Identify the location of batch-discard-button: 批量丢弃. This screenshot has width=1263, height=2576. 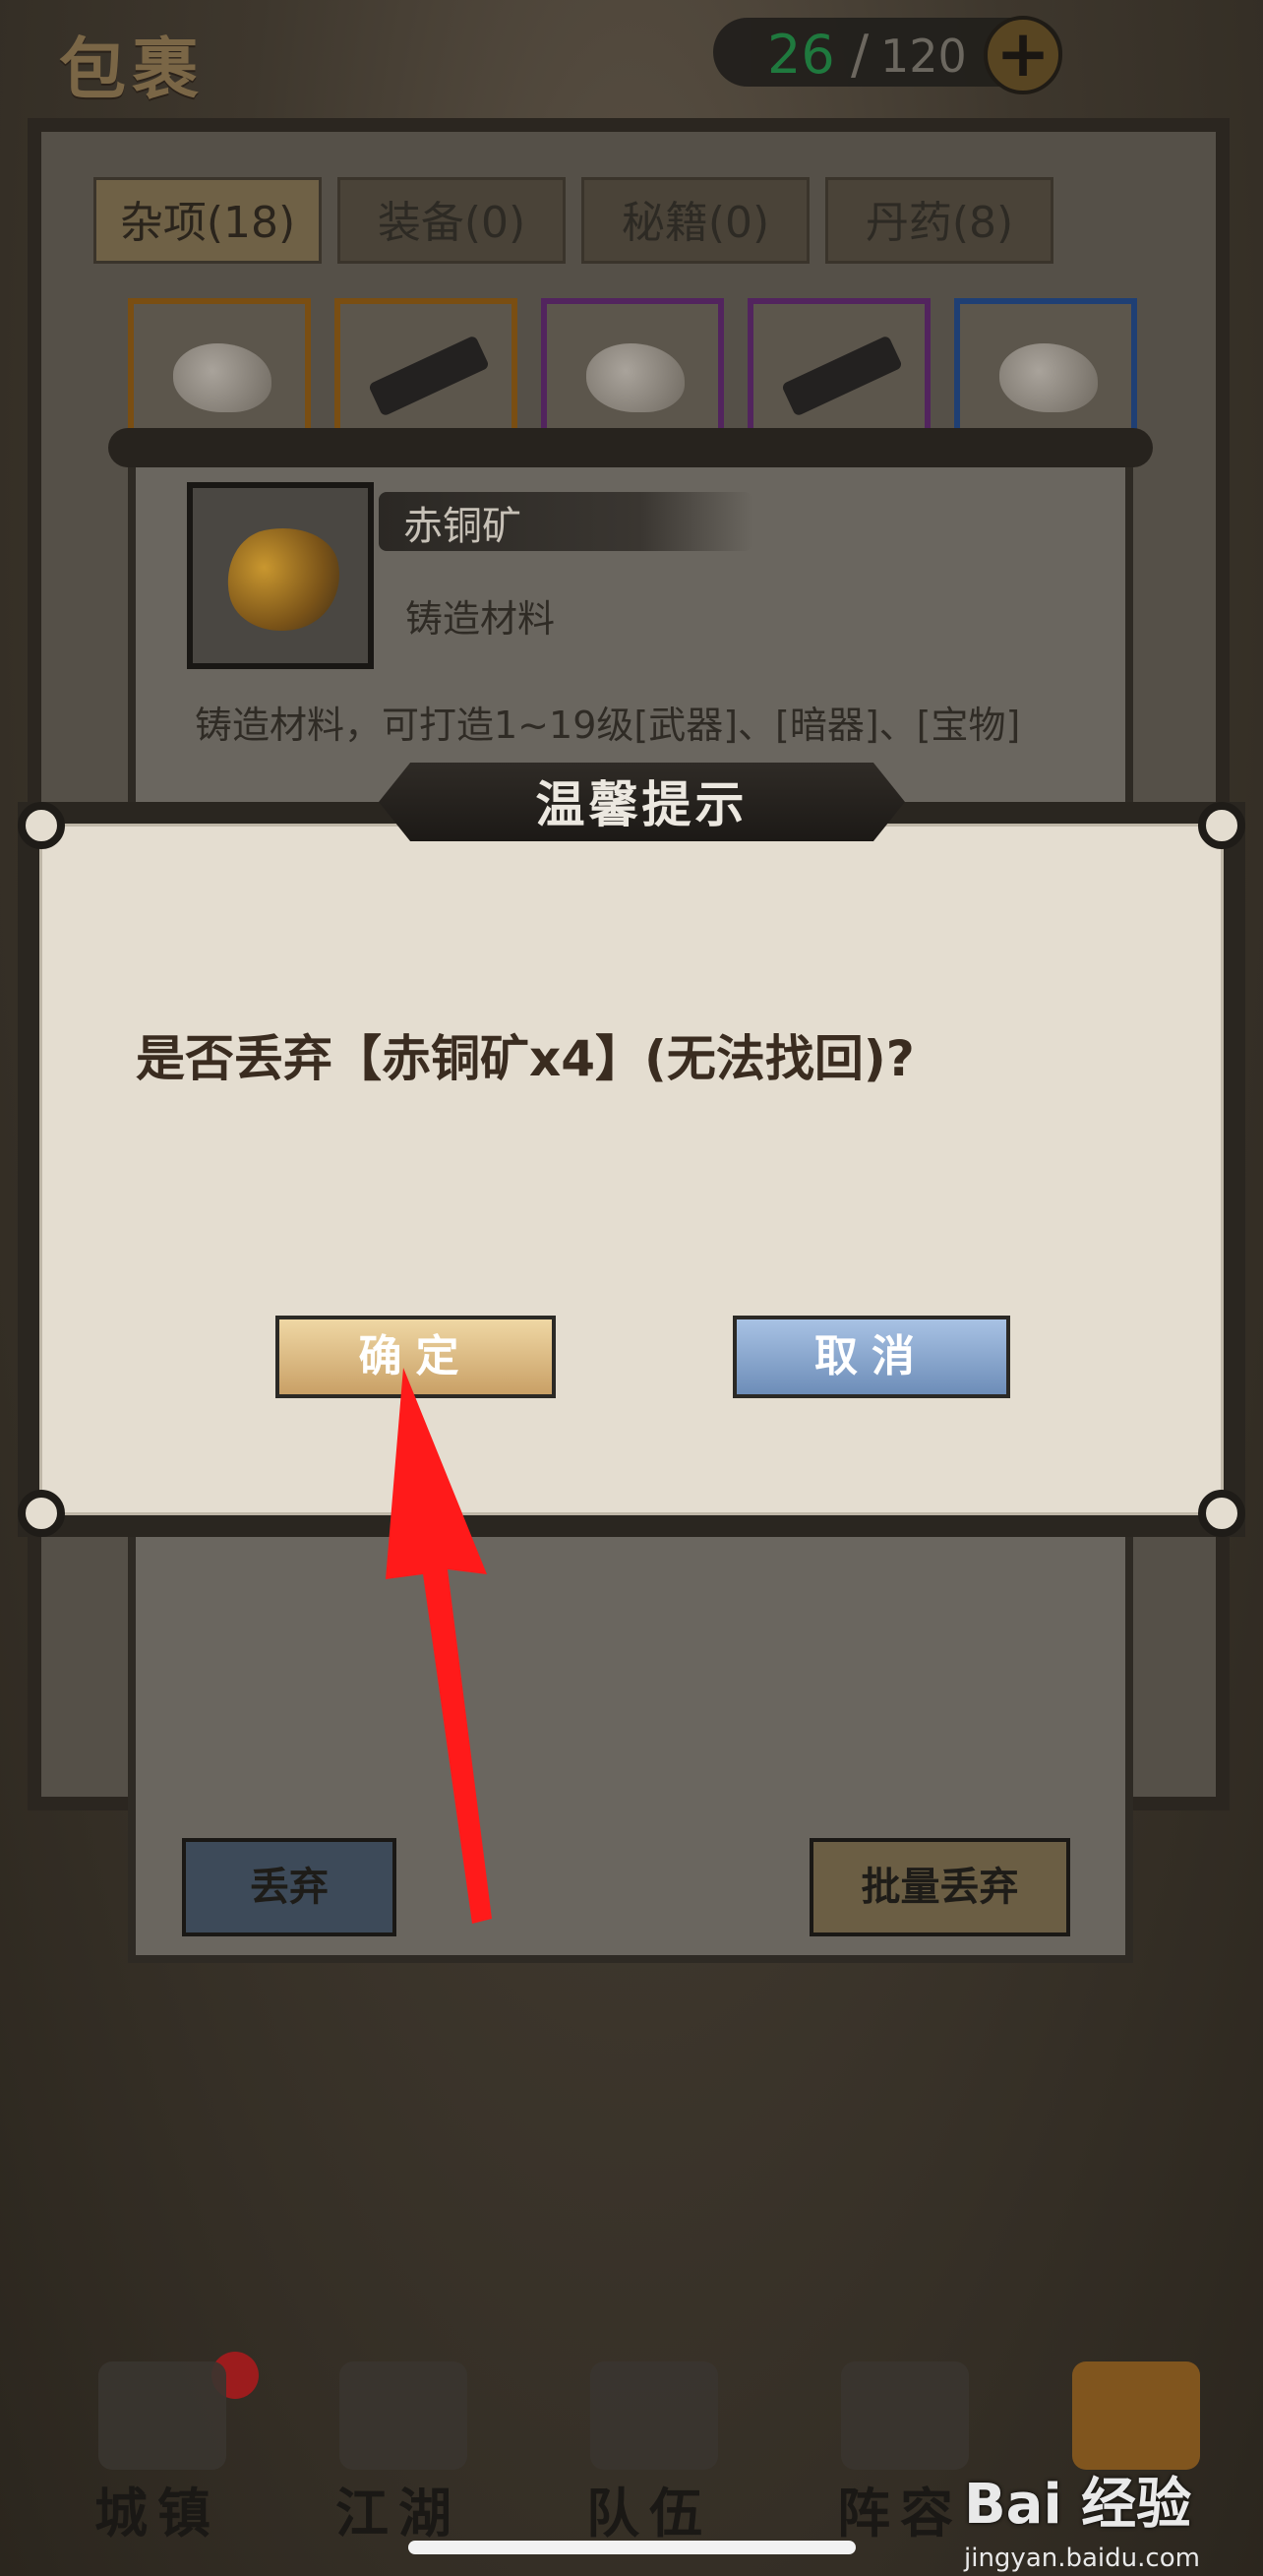
(940, 1887).